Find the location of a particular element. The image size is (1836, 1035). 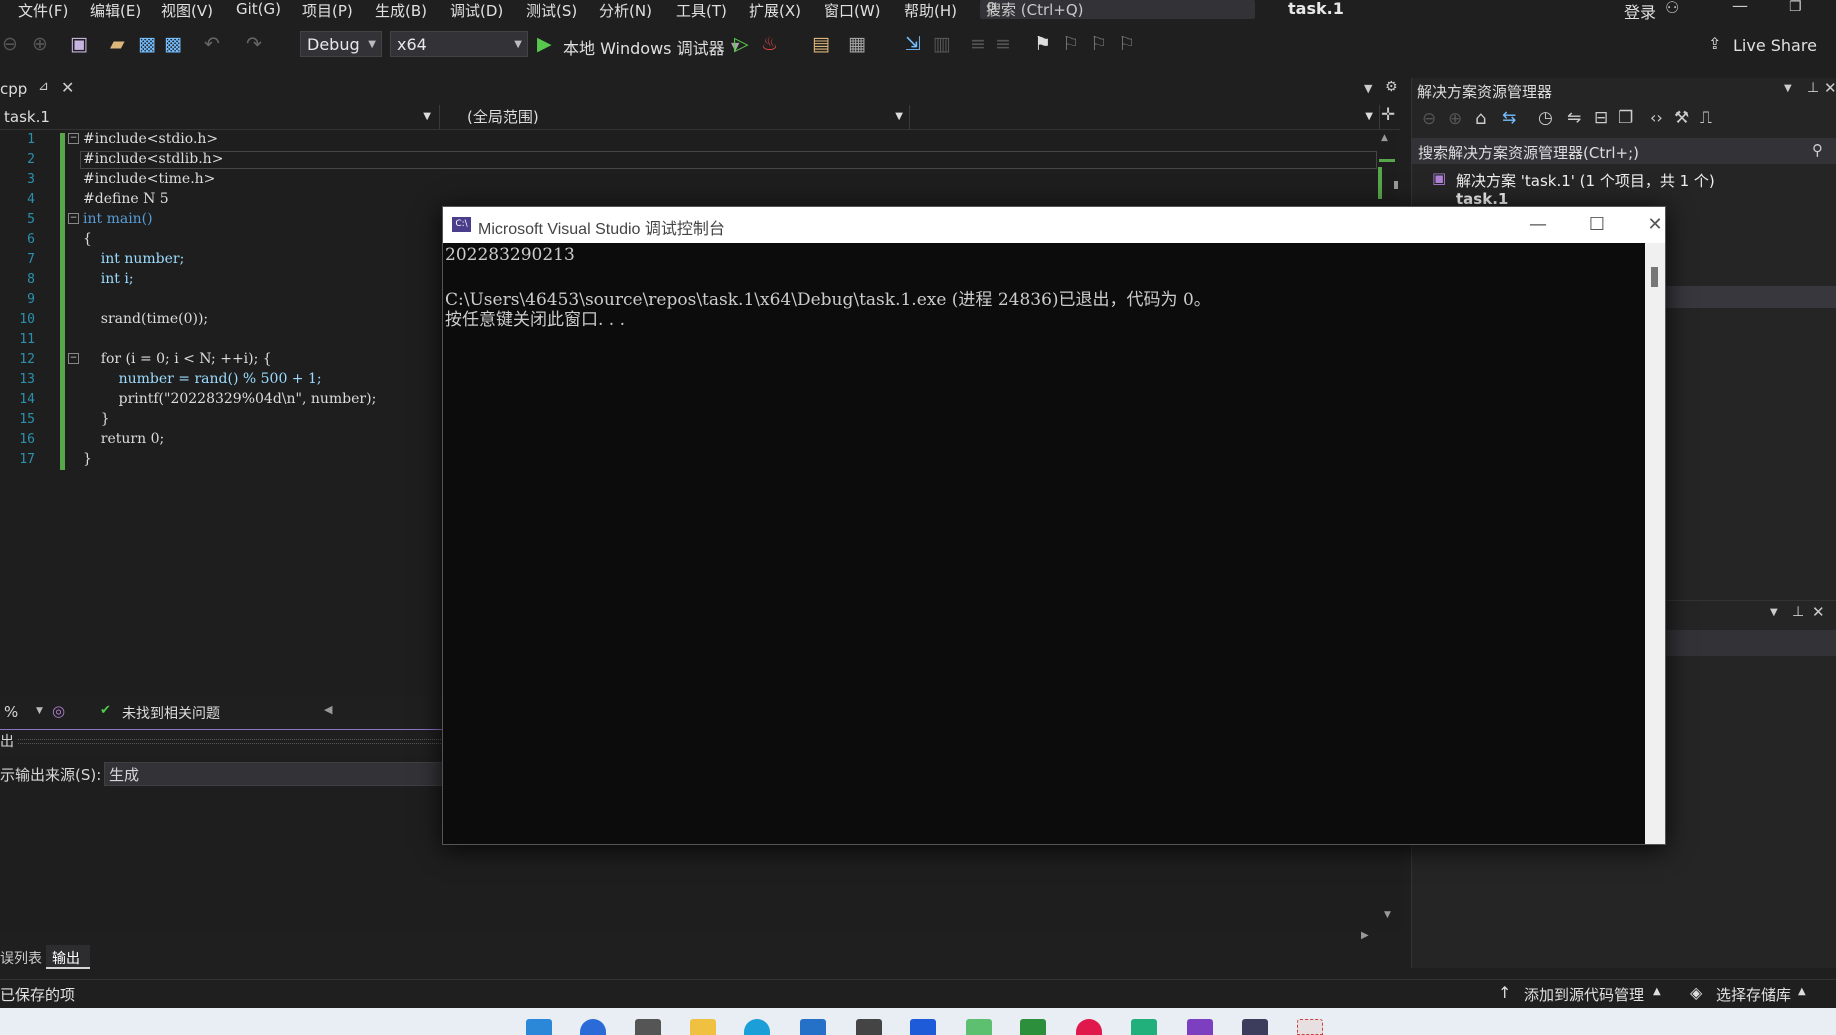

layout-icon: ▦ is located at coordinates (857, 44).